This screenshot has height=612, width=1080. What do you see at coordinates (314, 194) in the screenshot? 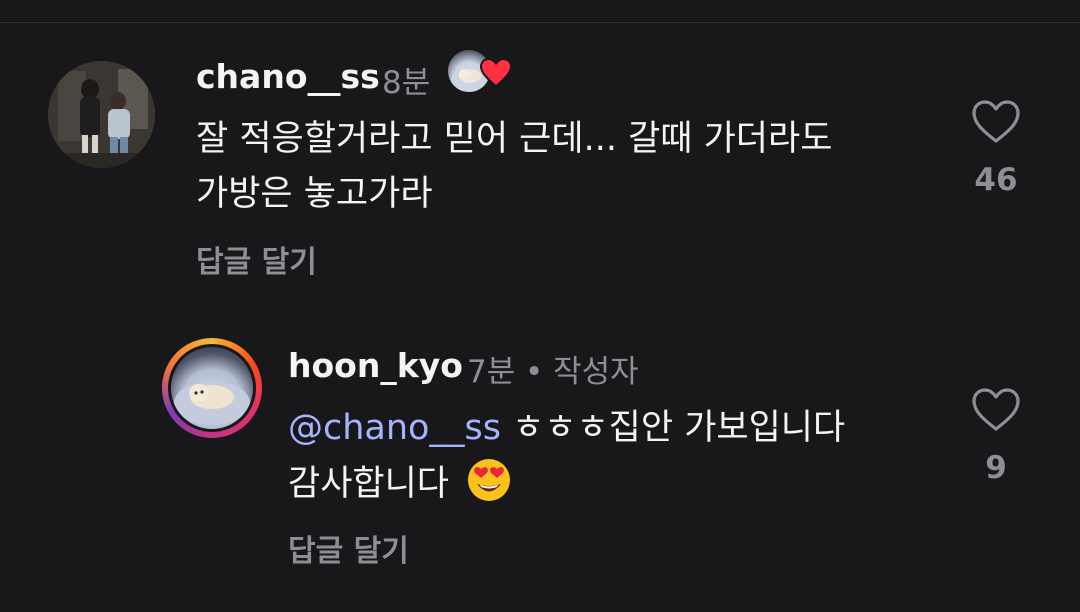
I see `comment-text-line: 가방은 놓고가라` at bounding box center [314, 194].